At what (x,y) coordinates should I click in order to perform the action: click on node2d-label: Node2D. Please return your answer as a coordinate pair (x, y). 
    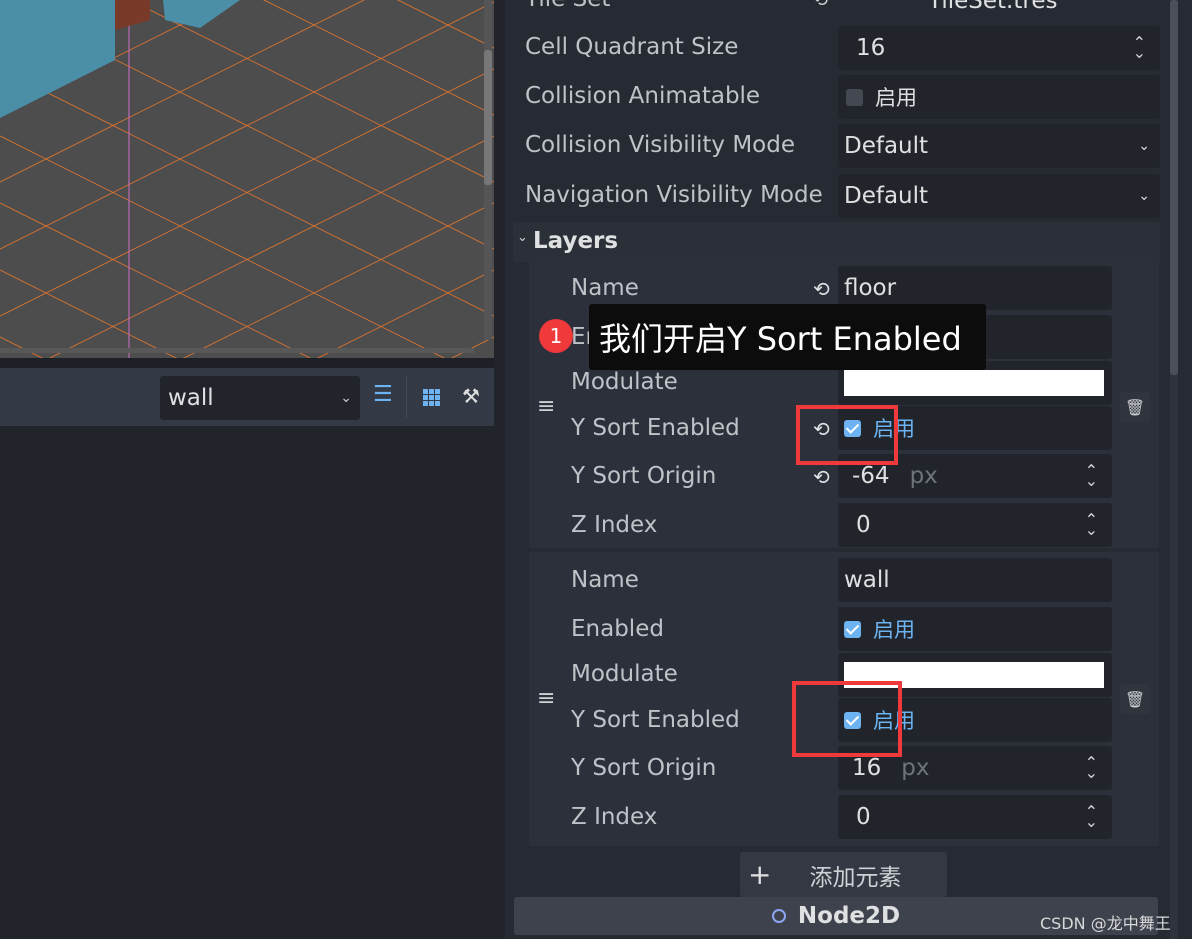
    Looking at the image, I should click on (849, 916).